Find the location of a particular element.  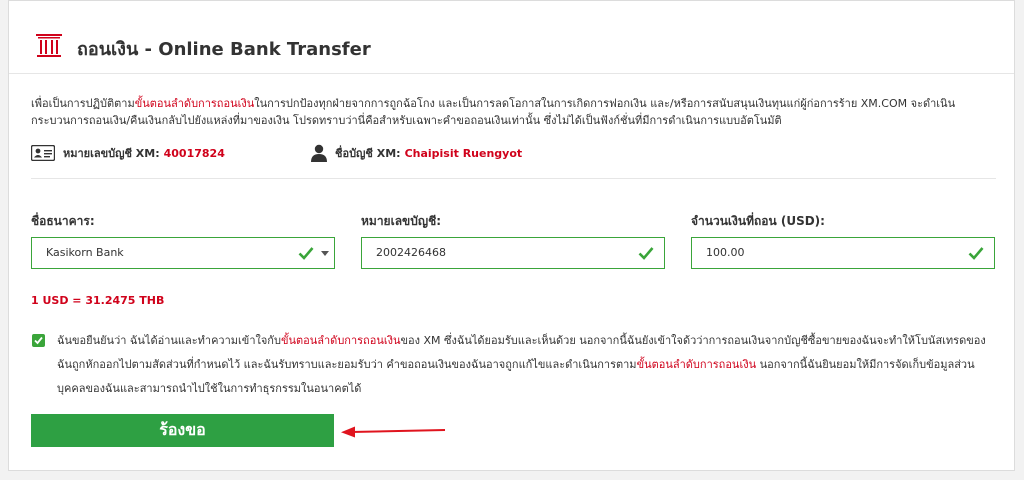

account-number-label: หมายเลขบัญชี XM: is located at coordinates (111, 153).